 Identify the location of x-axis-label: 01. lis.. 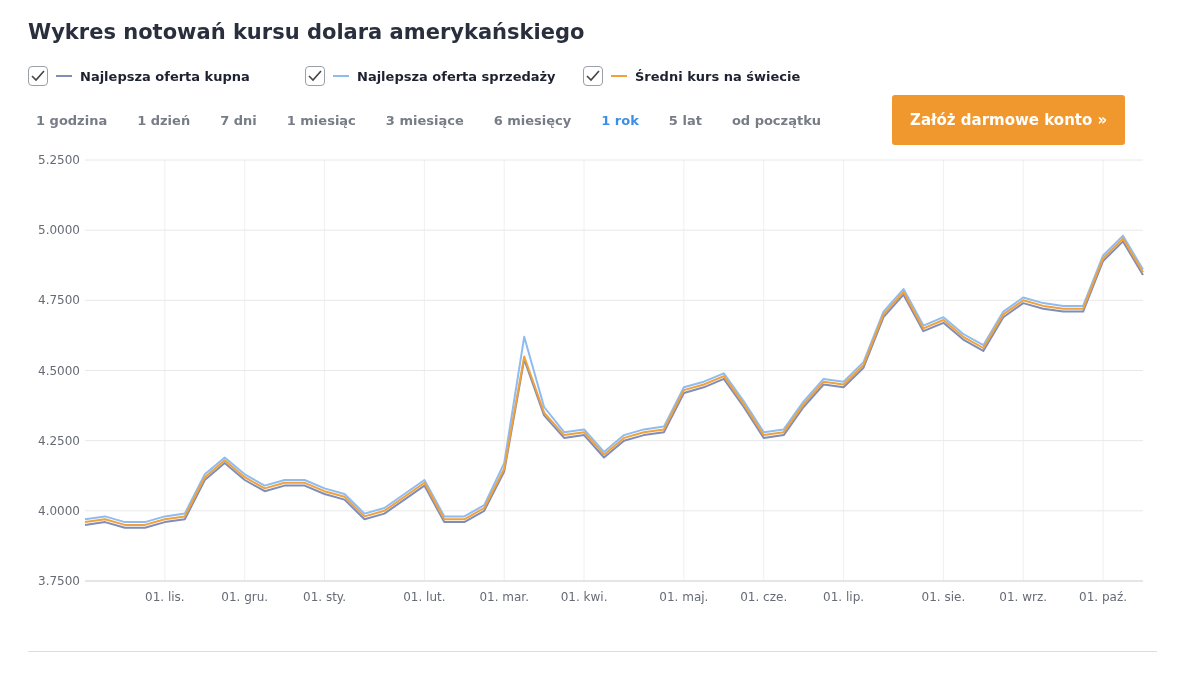
(165, 597).